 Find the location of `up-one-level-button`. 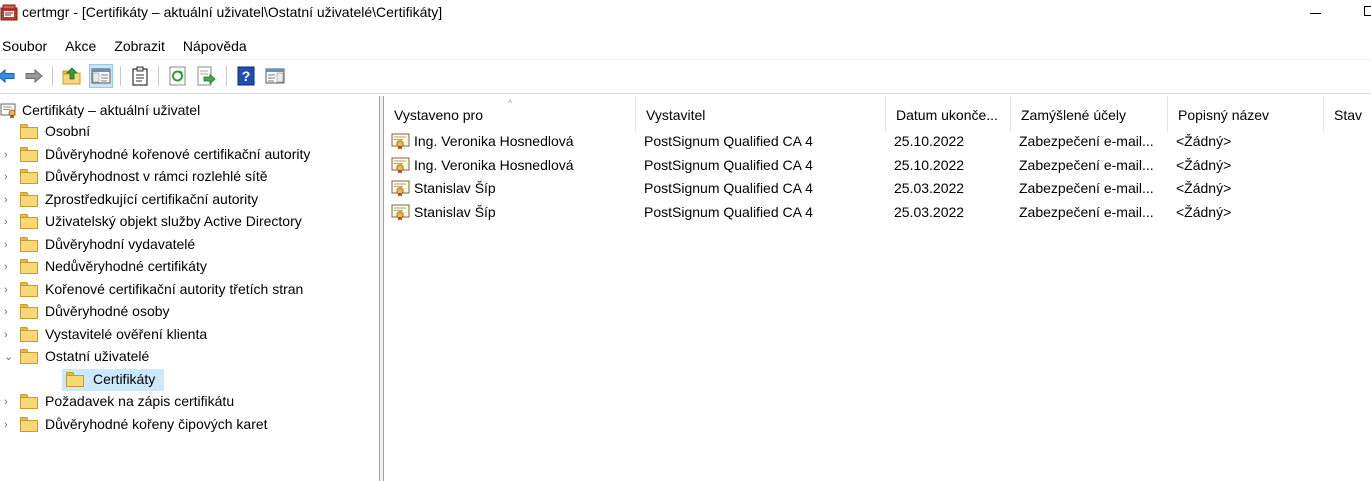

up-one-level-button is located at coordinates (72, 76).